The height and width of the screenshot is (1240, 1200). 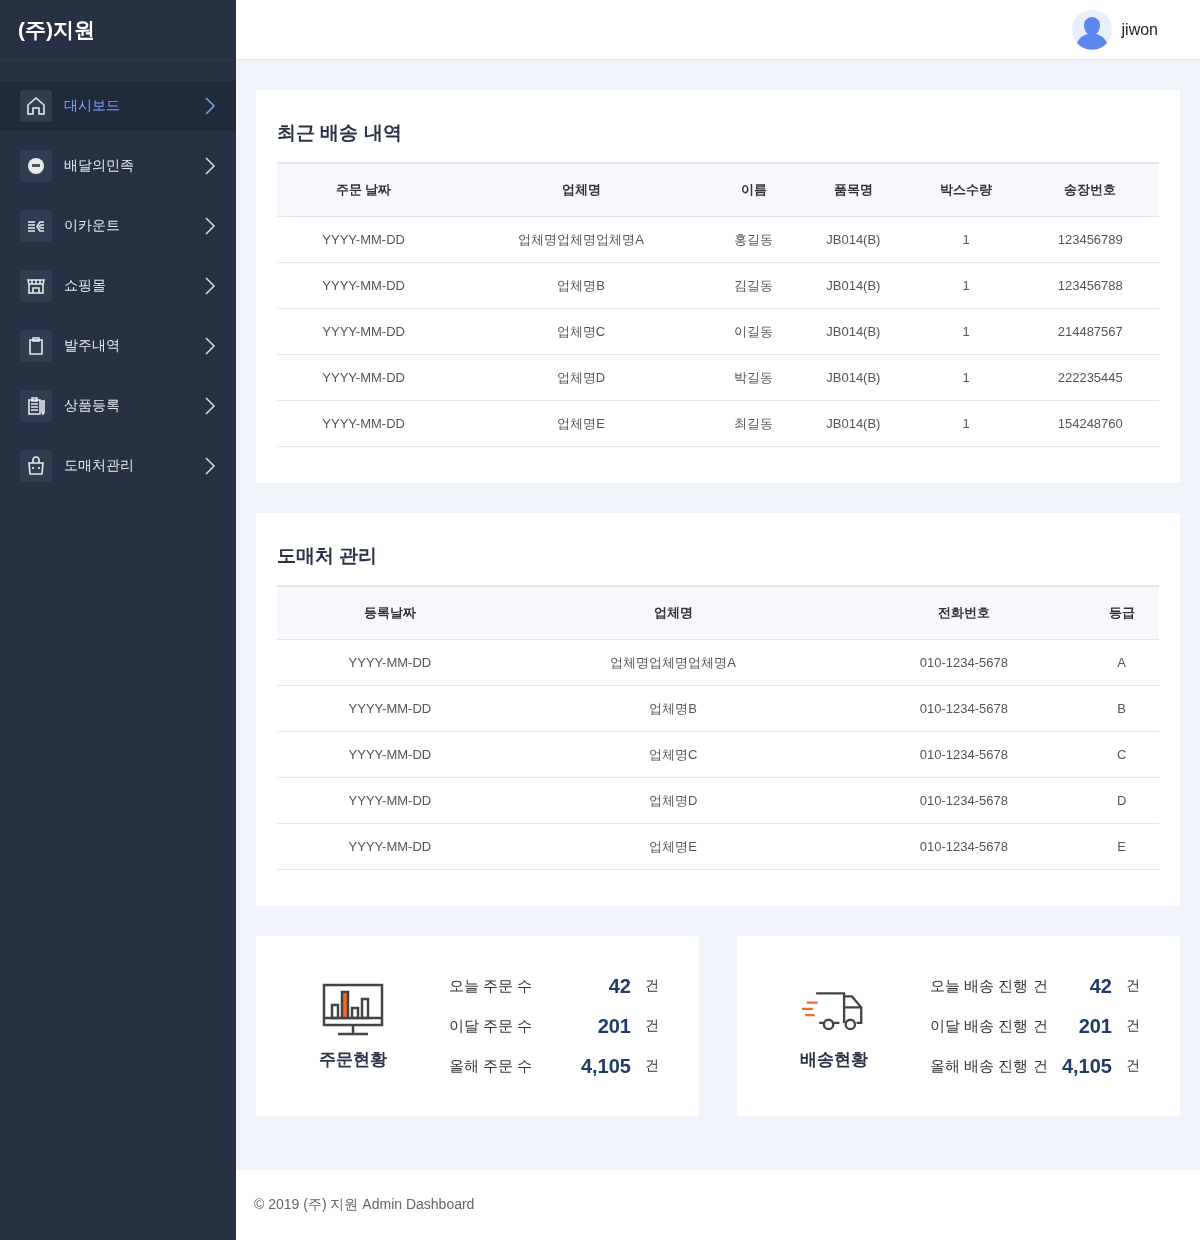 I want to click on sidebar-label: 도매처관리, so click(x=99, y=466).